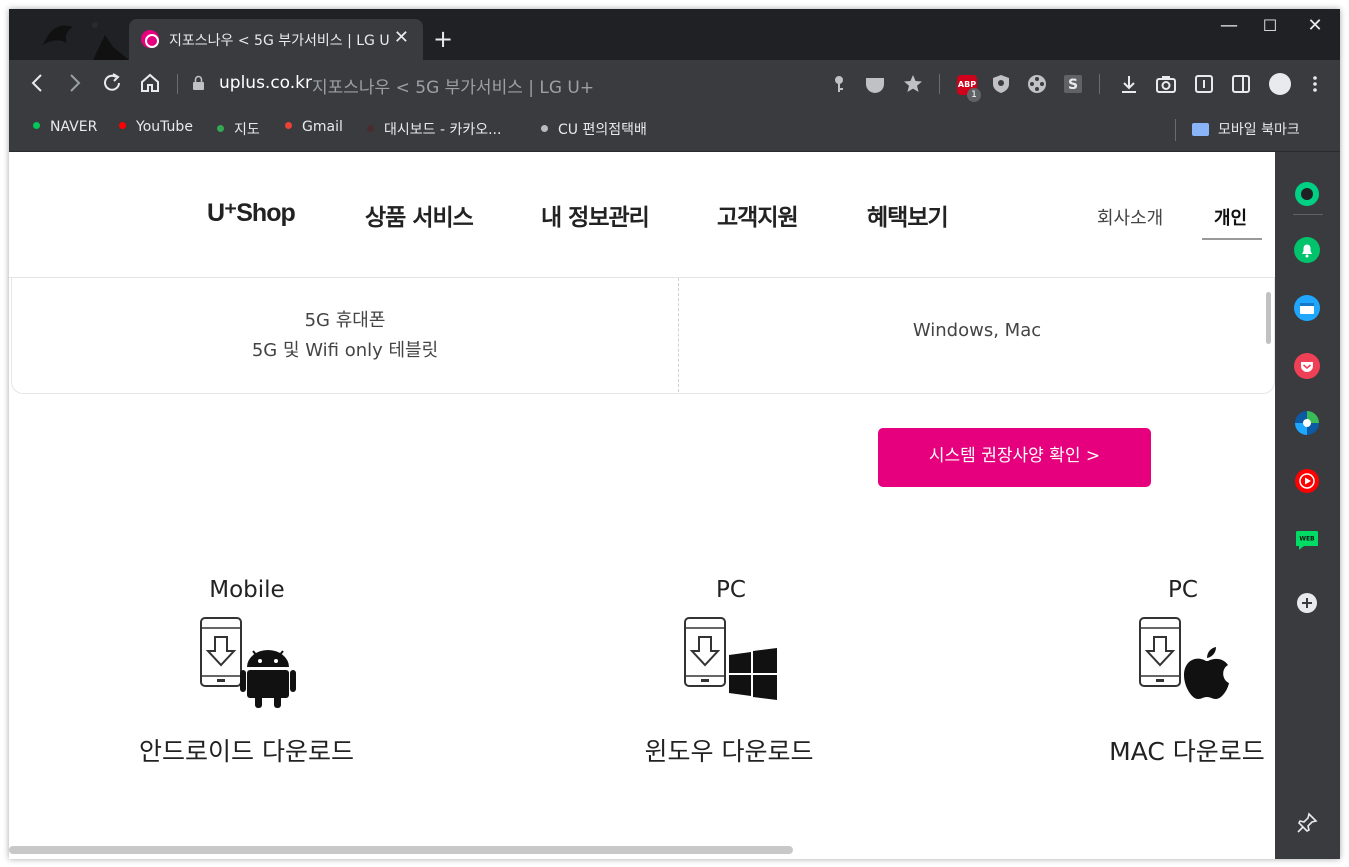  What do you see at coordinates (736, 662) in the screenshot?
I see `windows-download-icon` at bounding box center [736, 662].